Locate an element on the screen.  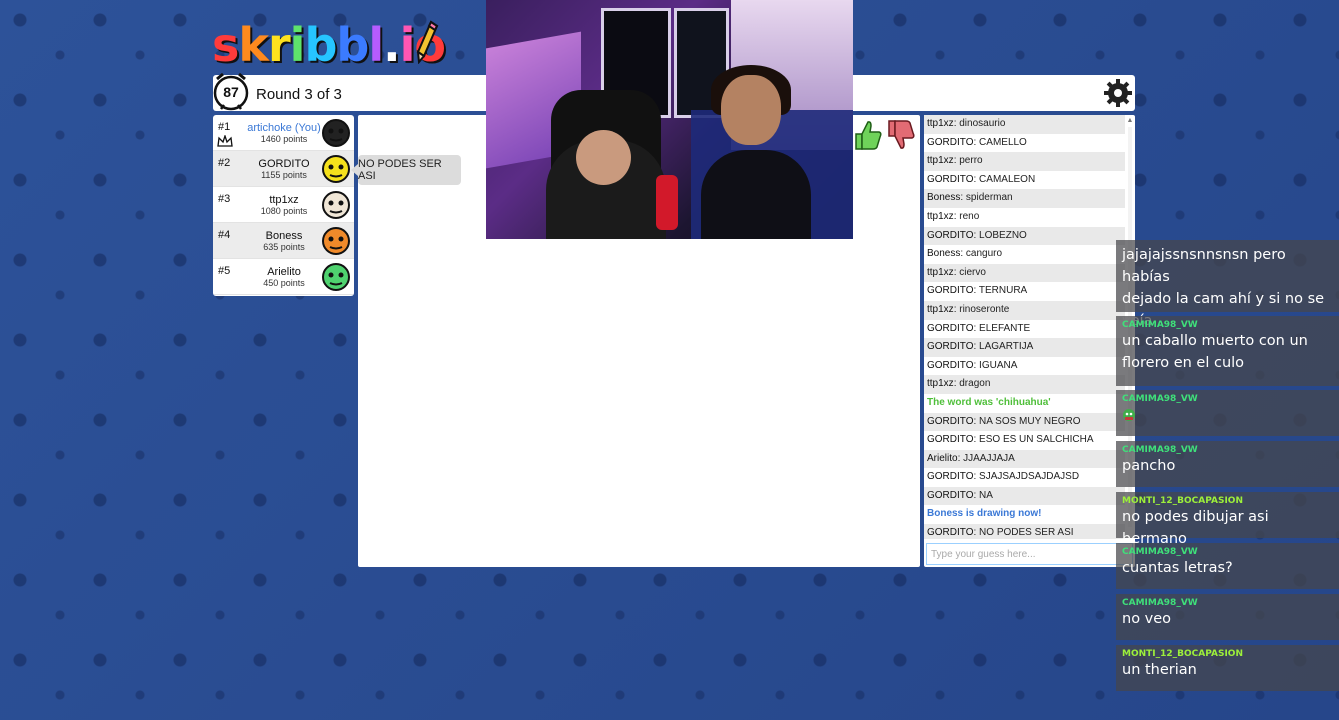
chat-text: ESO ES UN SALCHICHA is located at coordinates (1036, 440).